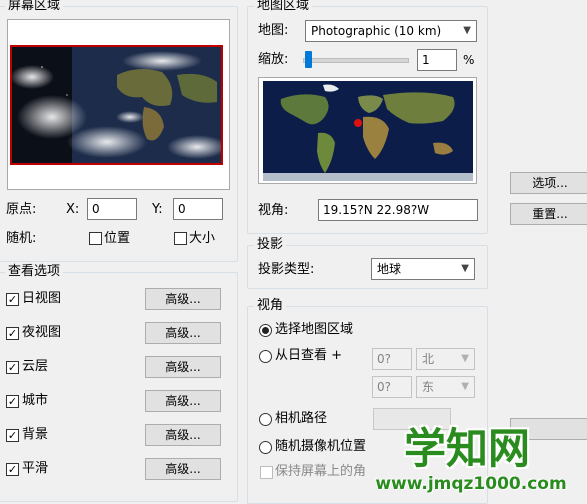  What do you see at coordinates (34, 7) in the screenshot?
I see `screen-area-title: 屏幕区域` at bounding box center [34, 7].